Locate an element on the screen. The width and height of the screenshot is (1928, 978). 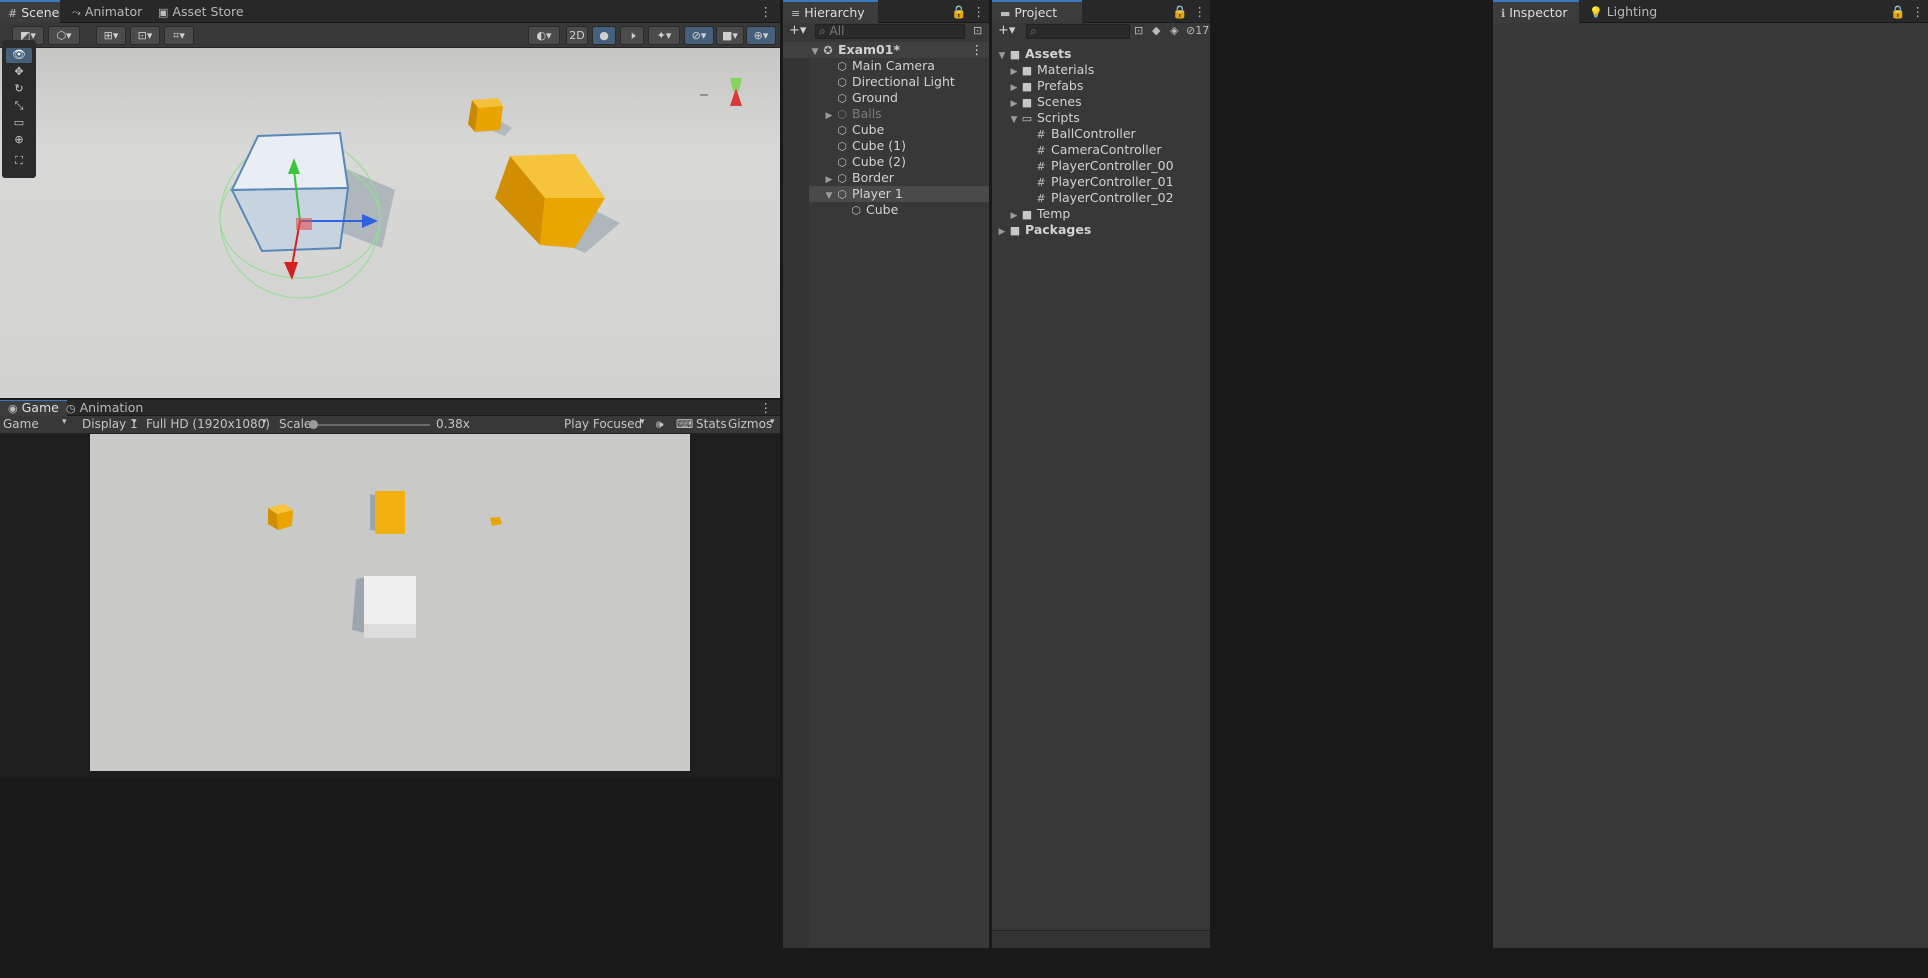
grid-snap-button: ⊞▾ is located at coordinates (111, 35).